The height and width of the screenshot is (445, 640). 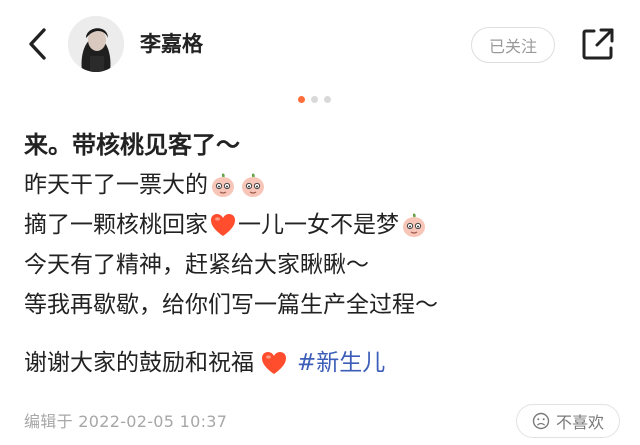 What do you see at coordinates (231, 305) in the screenshot?
I see `post-line-4: 等我再歇歇，给你们写一篇生产全过程～` at bounding box center [231, 305].